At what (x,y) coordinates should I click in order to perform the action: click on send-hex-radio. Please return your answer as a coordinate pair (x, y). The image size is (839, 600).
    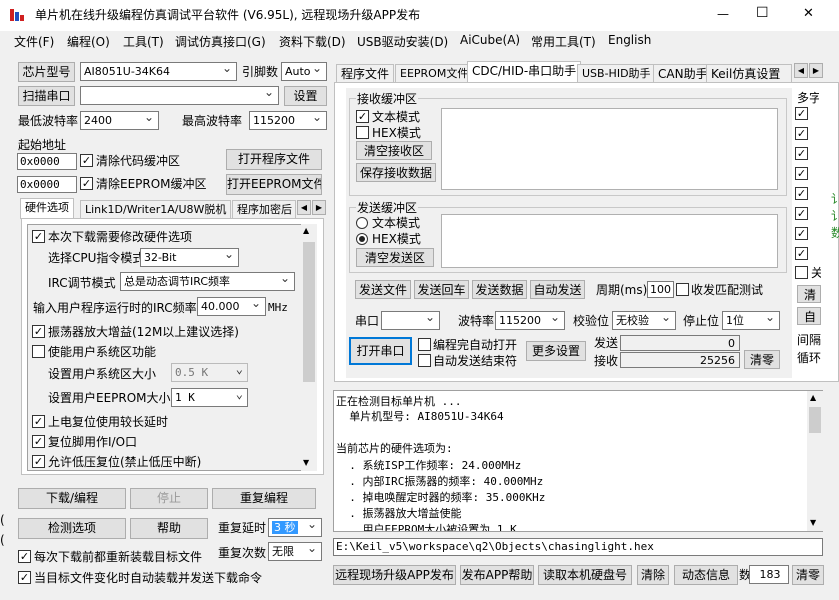
    Looking at the image, I should click on (362, 239).